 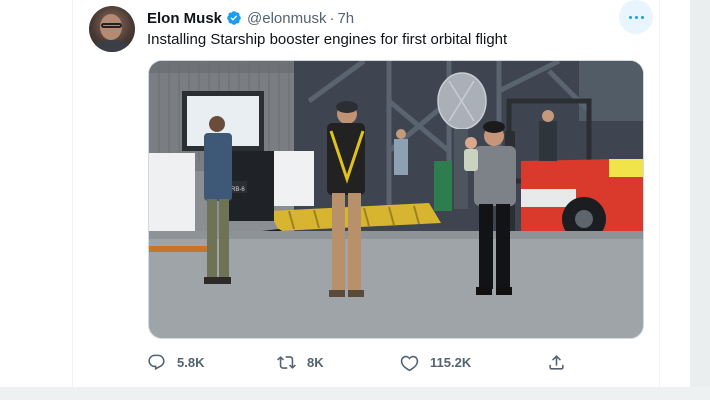 I want to click on tweet-actions: 5.8K 8K 115.2K, so click(x=357, y=362).